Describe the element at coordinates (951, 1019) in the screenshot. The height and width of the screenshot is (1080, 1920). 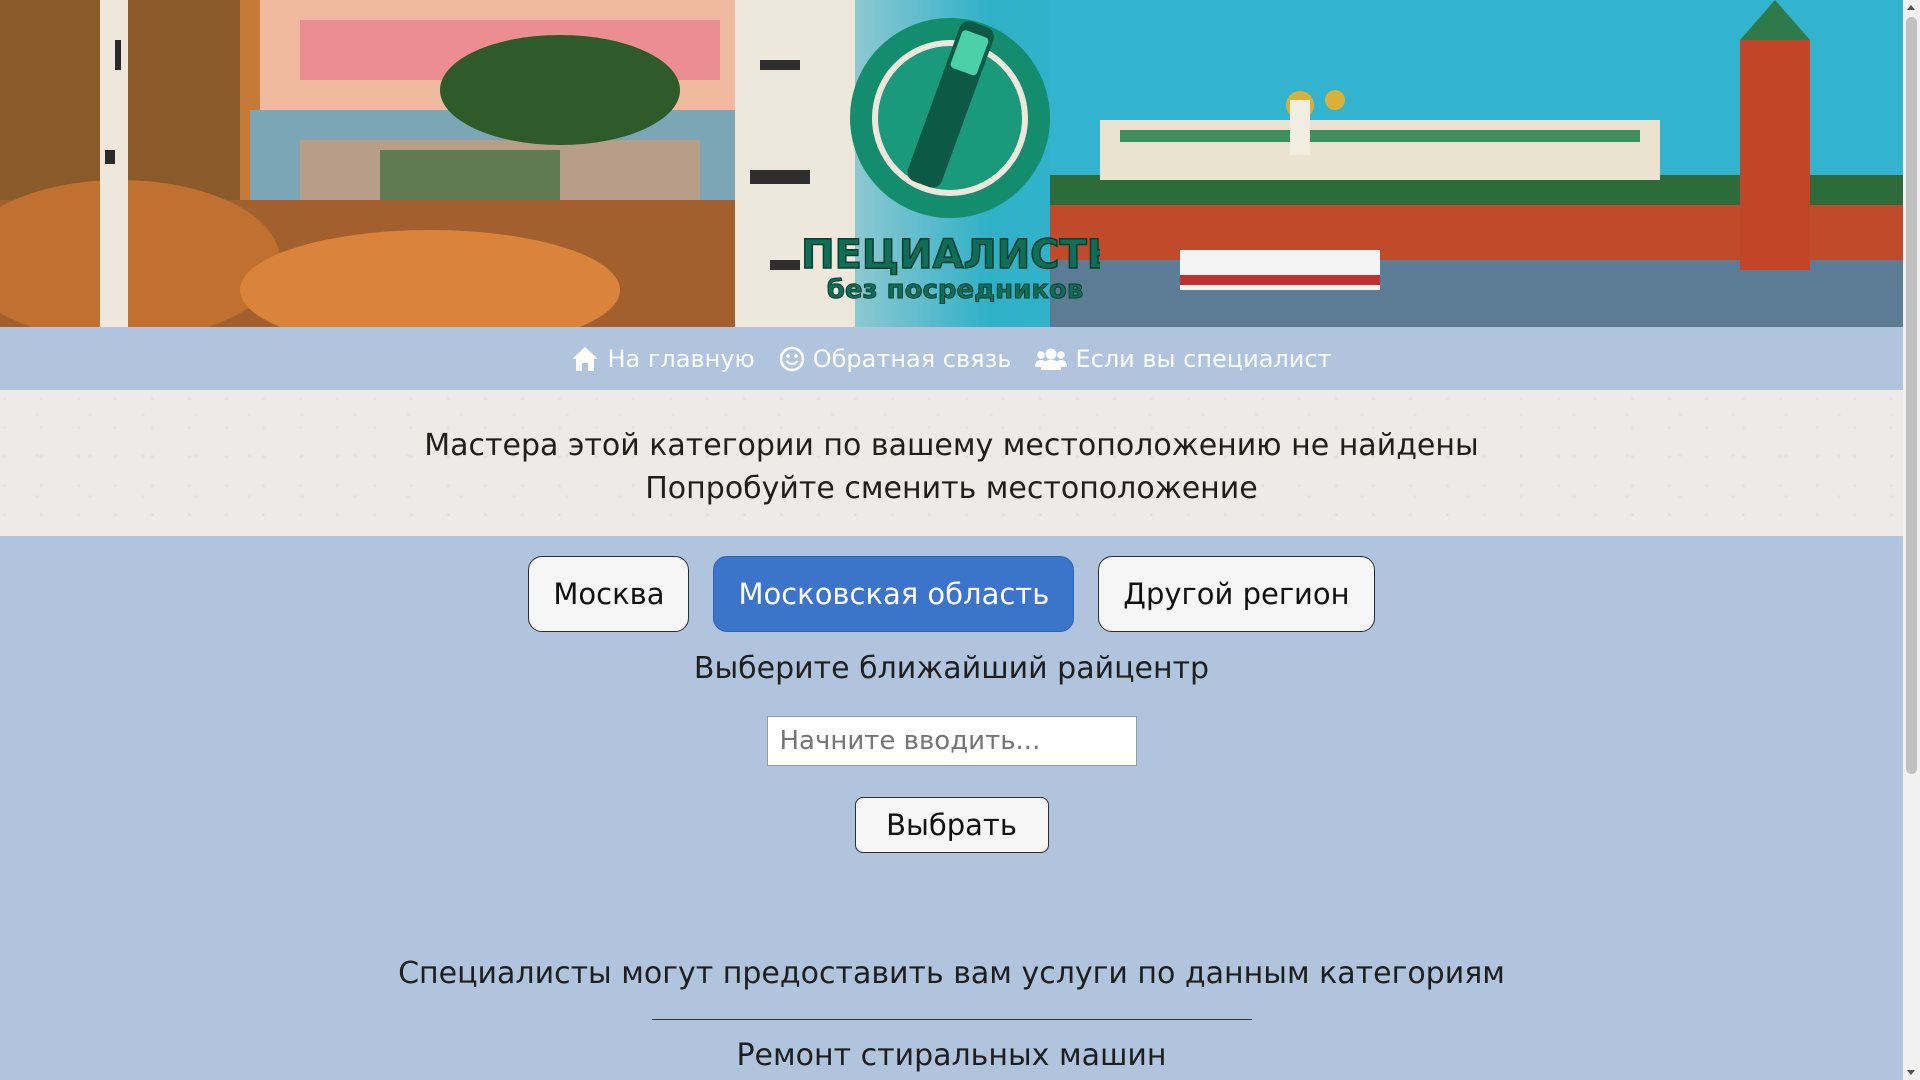
I see `divider` at that location.